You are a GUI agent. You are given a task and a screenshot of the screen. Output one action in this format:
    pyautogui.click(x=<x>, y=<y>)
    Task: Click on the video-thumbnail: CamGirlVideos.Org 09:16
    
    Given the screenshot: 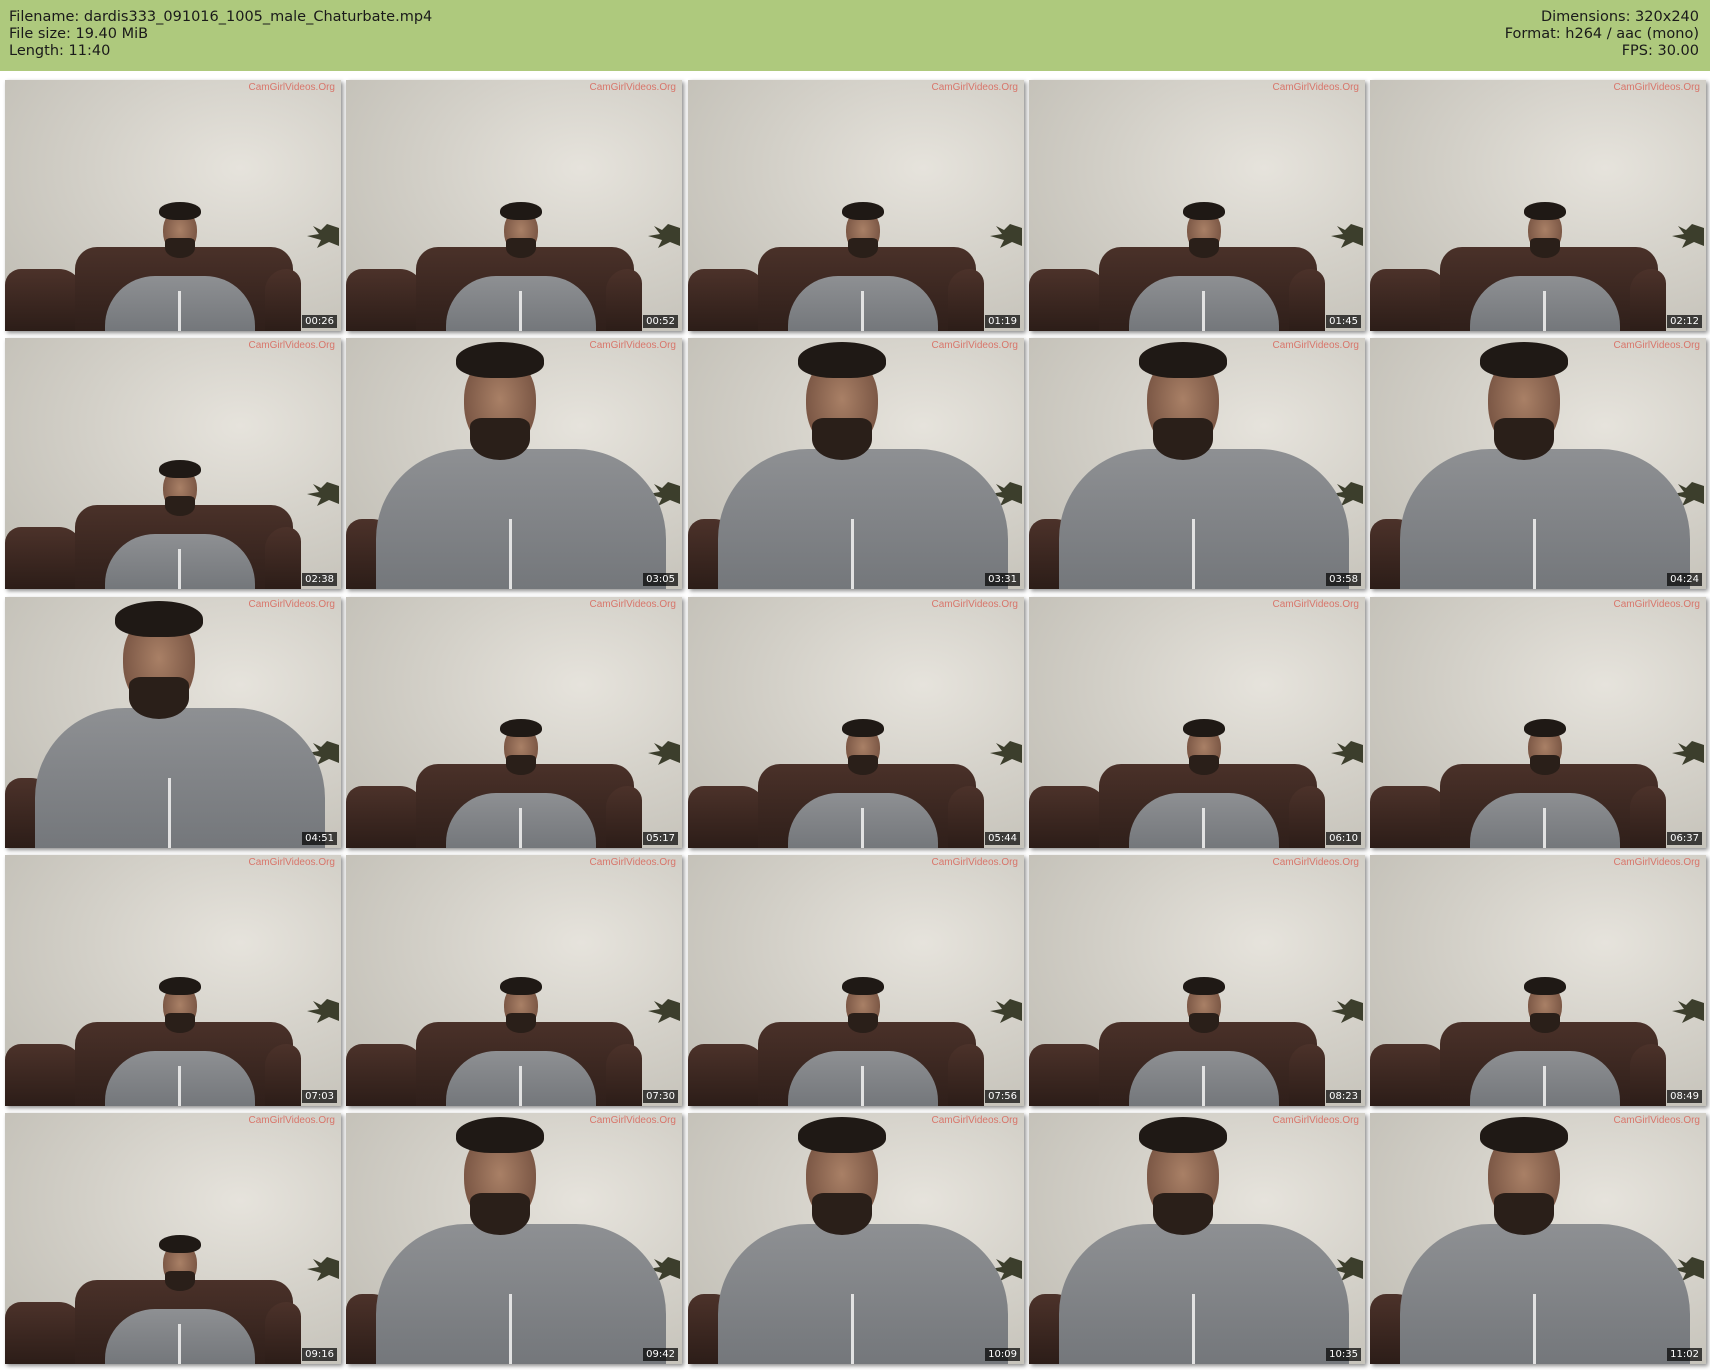 What is the action you would take?
    pyautogui.click(x=173, y=1238)
    